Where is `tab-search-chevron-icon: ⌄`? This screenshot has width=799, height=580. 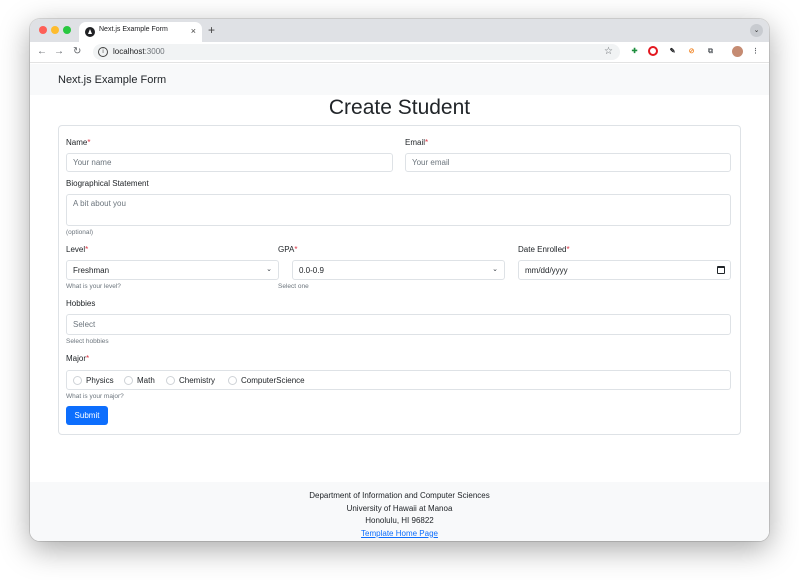
tab-search-chevron-icon: ⌄ is located at coordinates (756, 30).